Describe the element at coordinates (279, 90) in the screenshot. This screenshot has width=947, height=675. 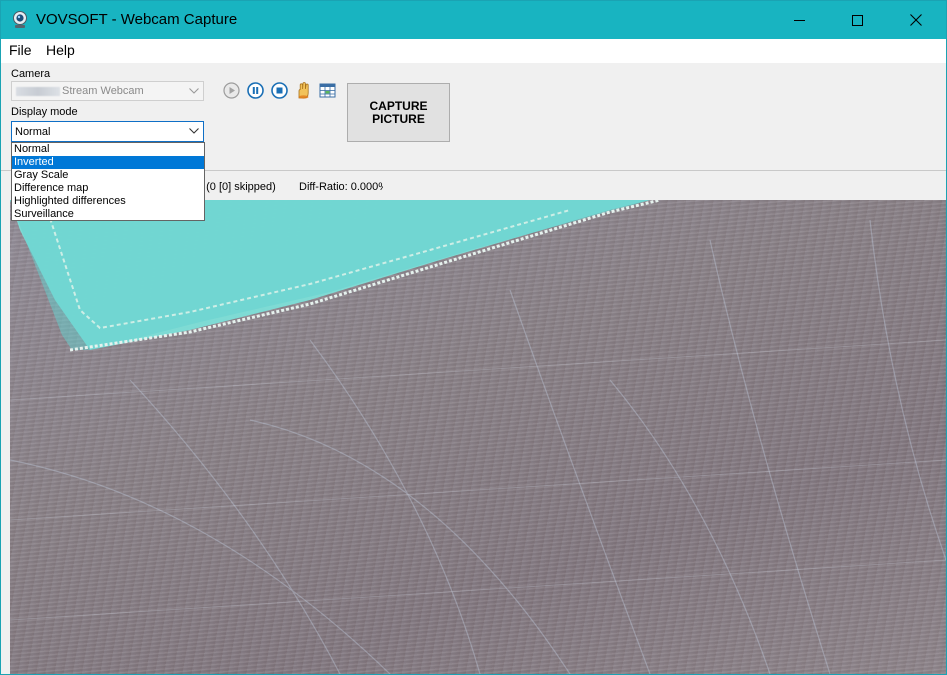
I see `stop-icon` at that location.